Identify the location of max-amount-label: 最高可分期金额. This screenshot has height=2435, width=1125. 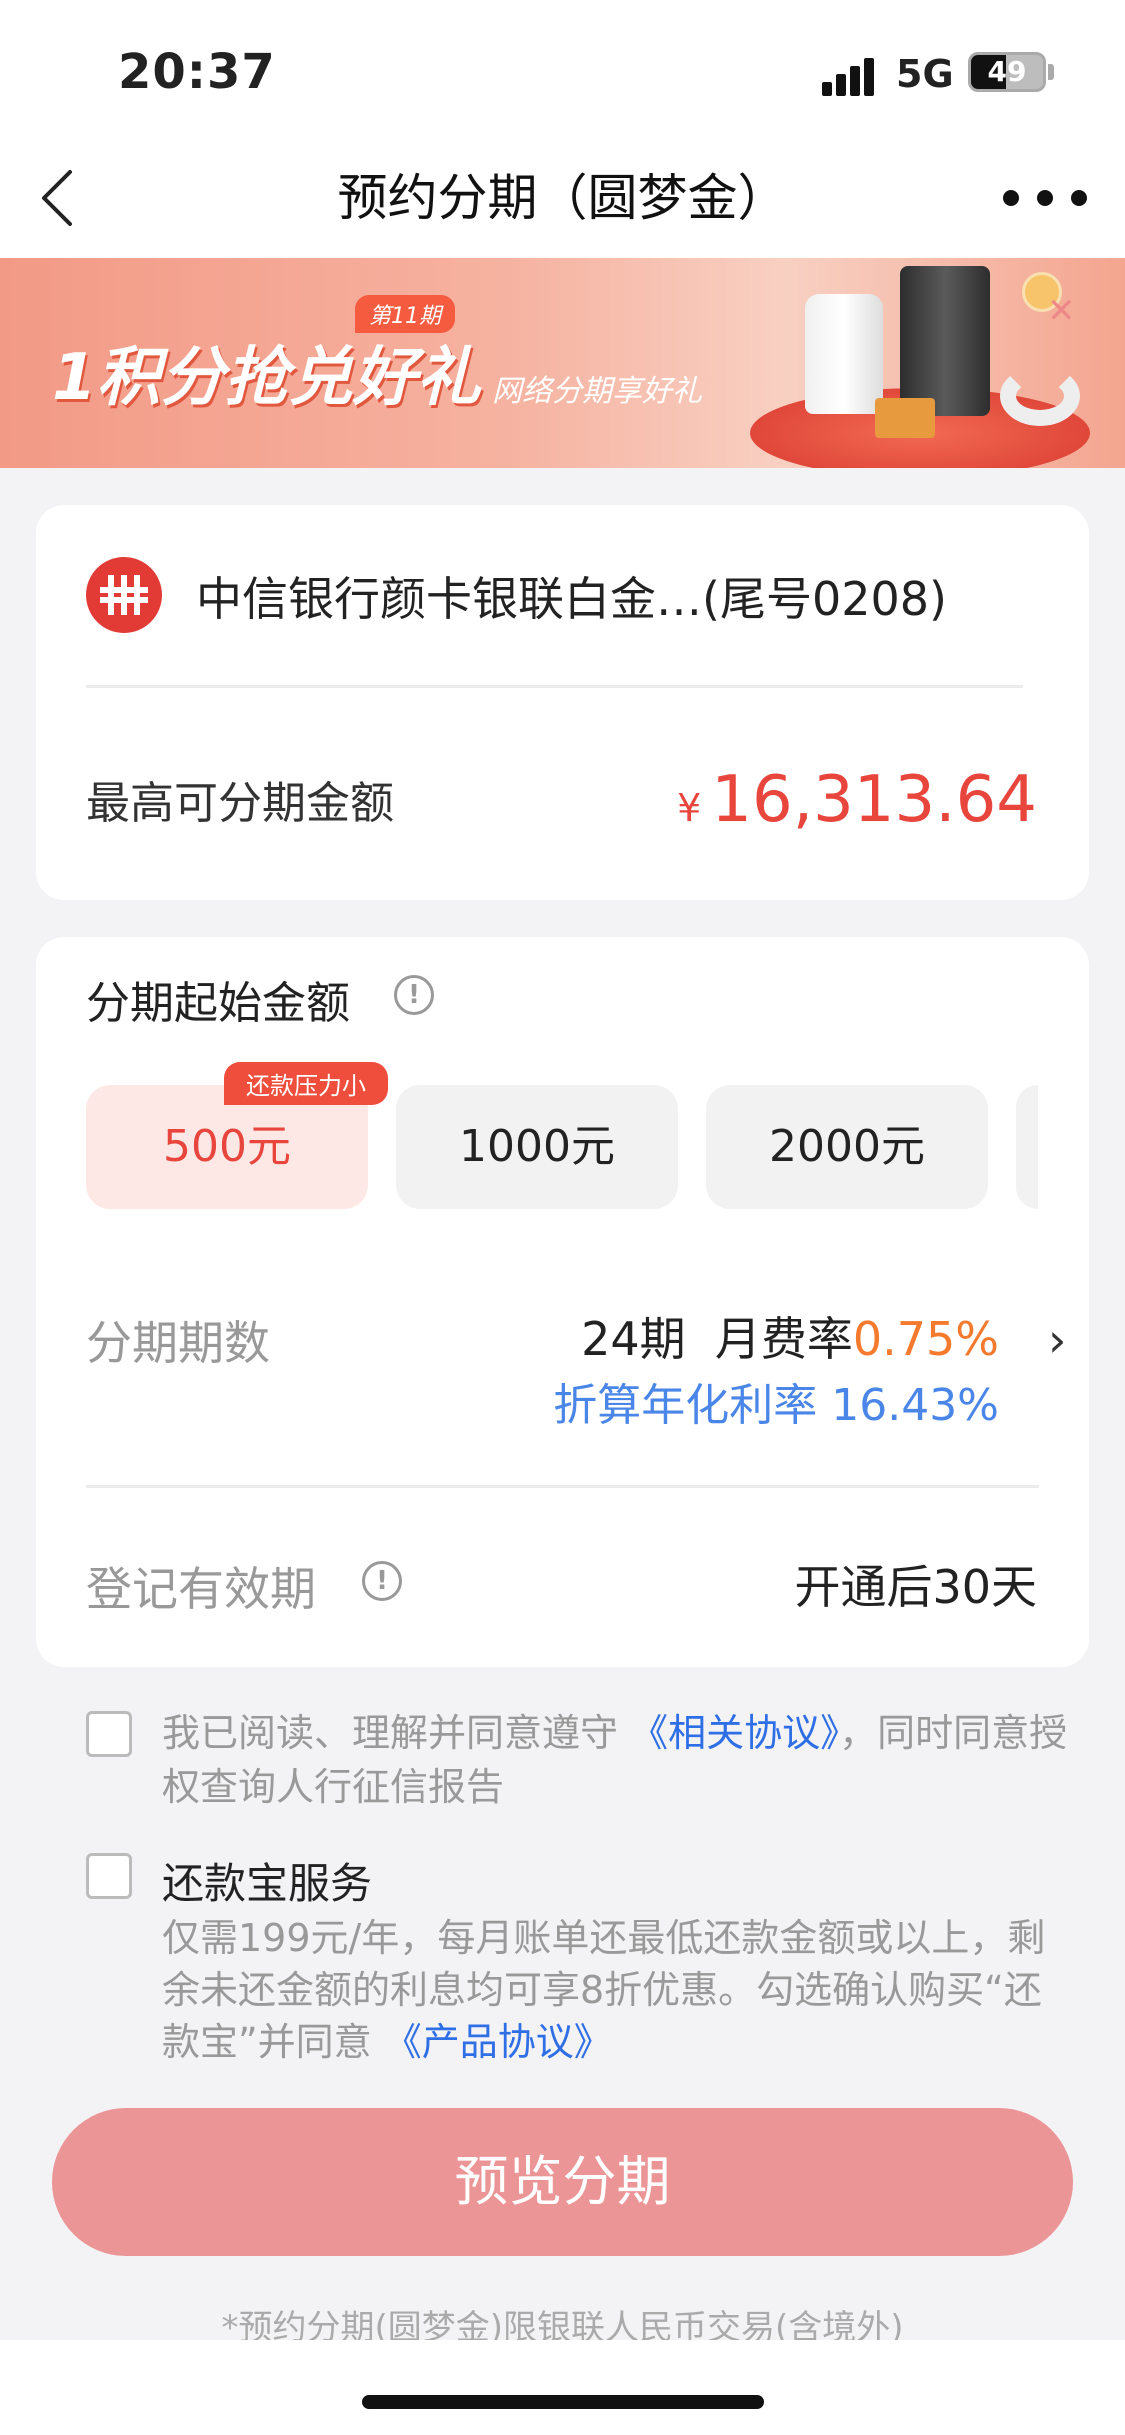
(240, 803).